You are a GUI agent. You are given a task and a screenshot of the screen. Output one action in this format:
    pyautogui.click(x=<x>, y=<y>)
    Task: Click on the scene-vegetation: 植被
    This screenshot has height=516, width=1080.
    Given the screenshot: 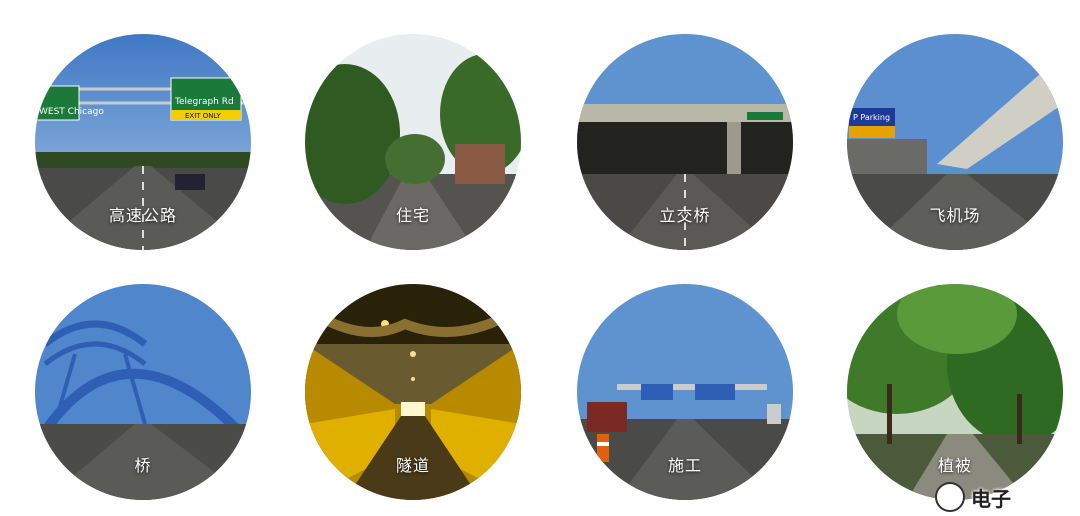 What is the action you would take?
    pyautogui.click(x=955, y=392)
    